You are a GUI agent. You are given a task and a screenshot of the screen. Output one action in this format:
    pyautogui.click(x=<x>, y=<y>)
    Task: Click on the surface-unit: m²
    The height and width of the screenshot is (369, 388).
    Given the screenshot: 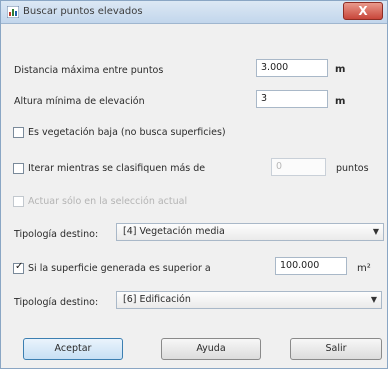 What is the action you would take?
    pyautogui.click(x=364, y=268)
    